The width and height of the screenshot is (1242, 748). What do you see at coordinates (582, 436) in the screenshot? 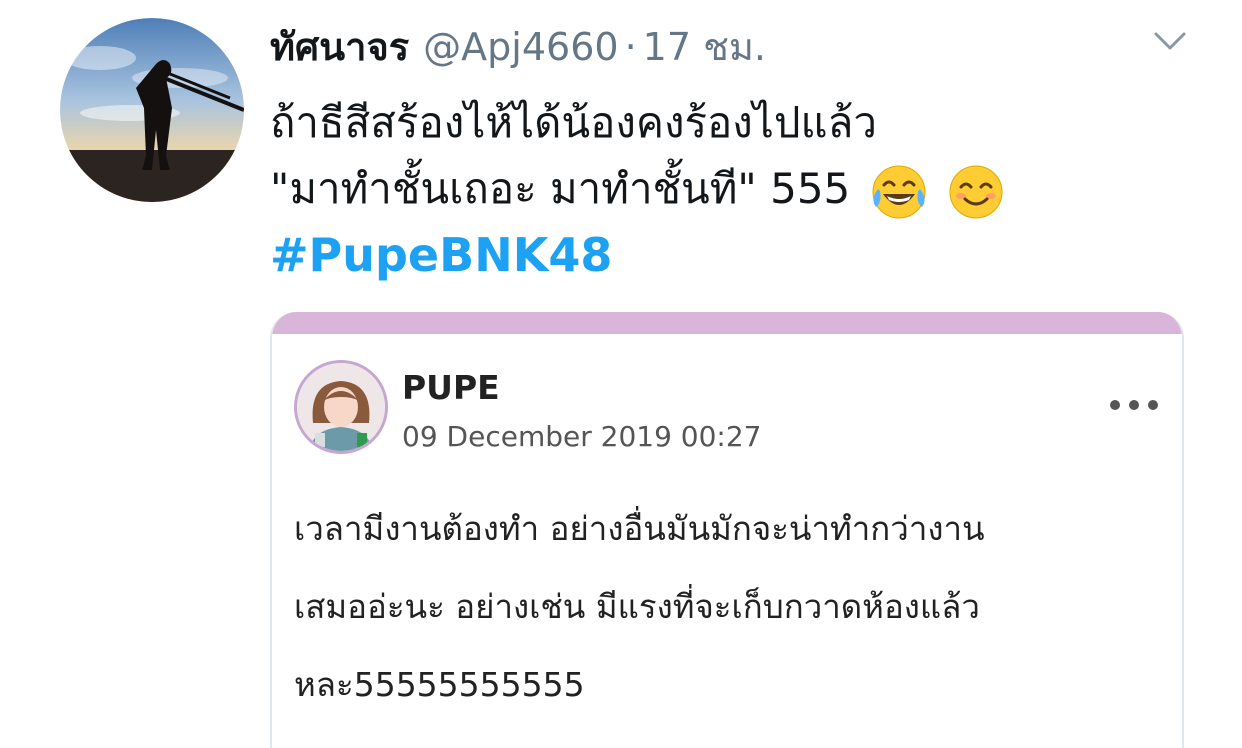
I see `embedded-post-date: 09 December 2019 00:27` at bounding box center [582, 436].